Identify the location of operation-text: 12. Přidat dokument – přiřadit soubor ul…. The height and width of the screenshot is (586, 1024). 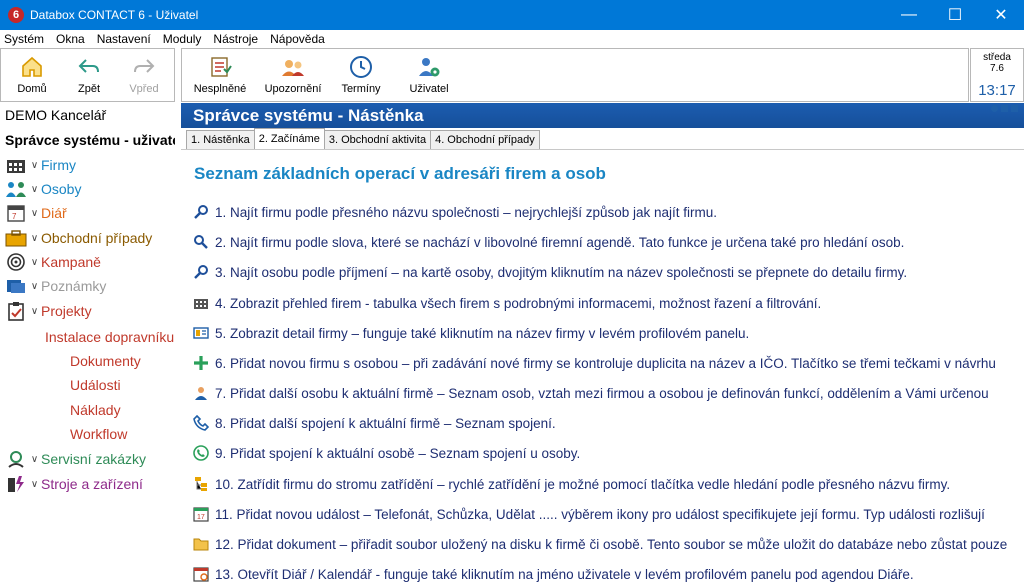
(611, 544).